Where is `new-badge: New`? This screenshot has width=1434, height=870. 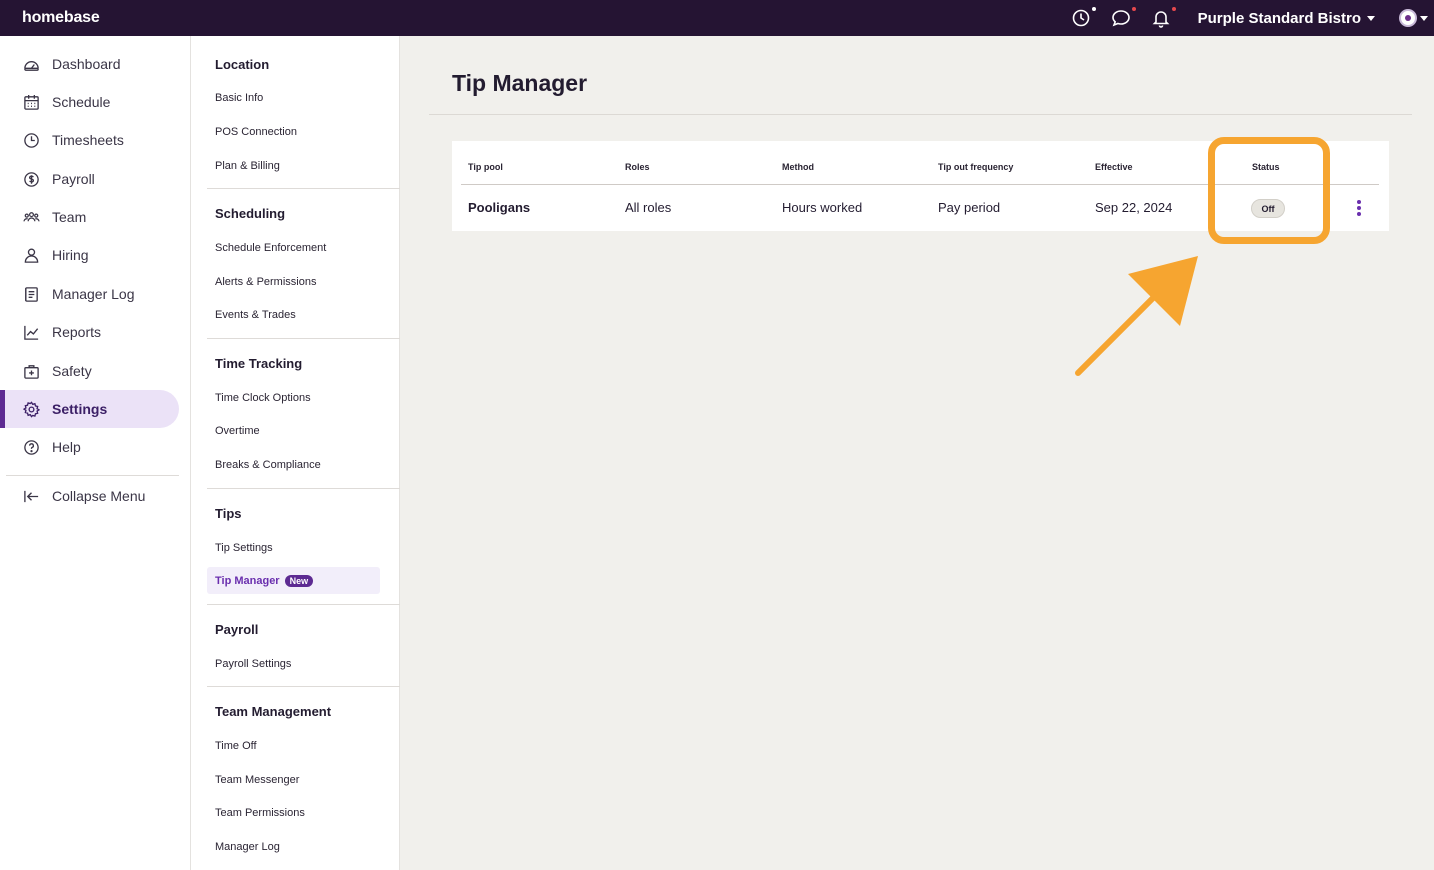
new-badge: New is located at coordinates (299, 580).